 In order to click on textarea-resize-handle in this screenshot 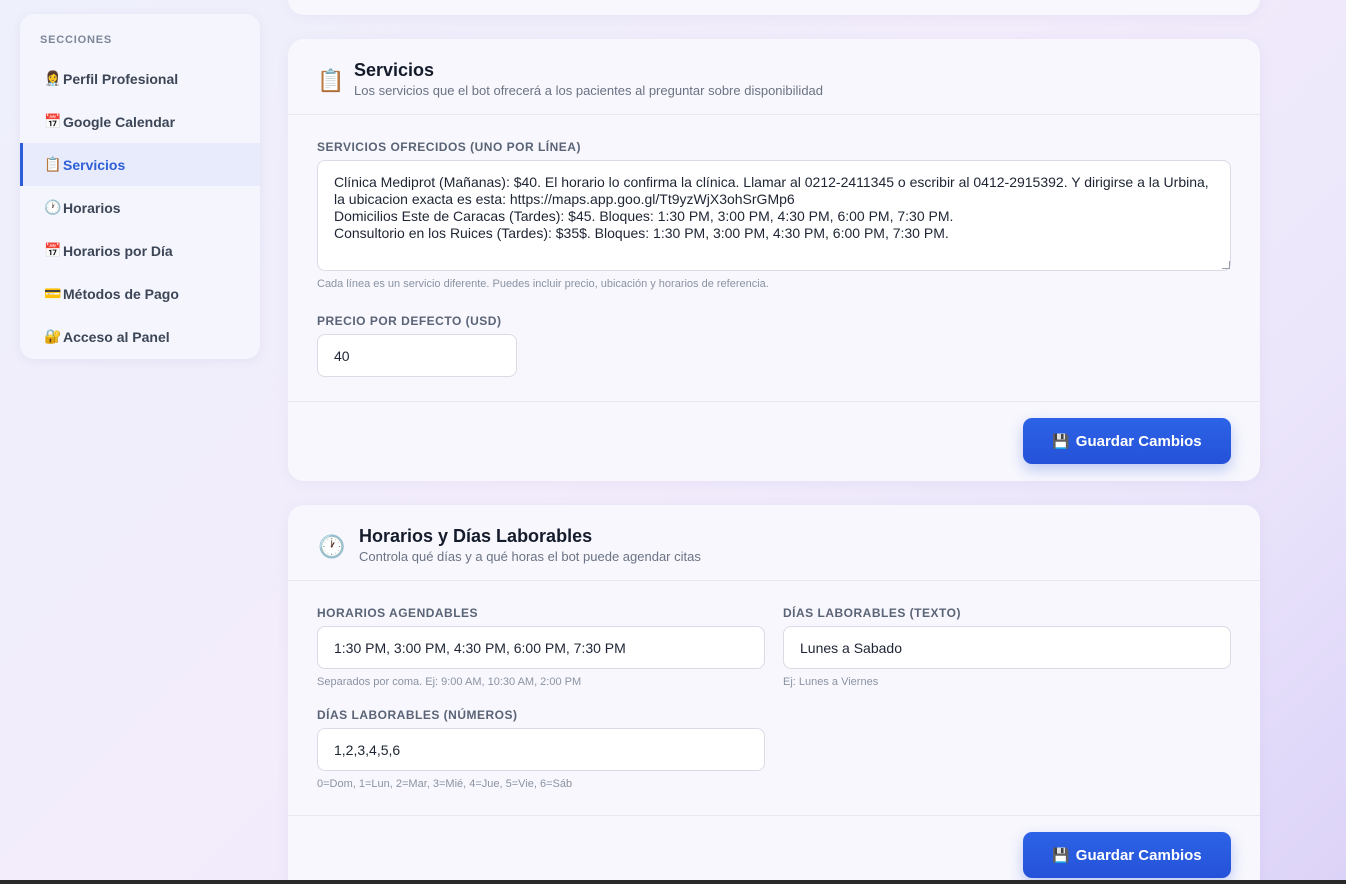, I will do `click(1226, 265)`.